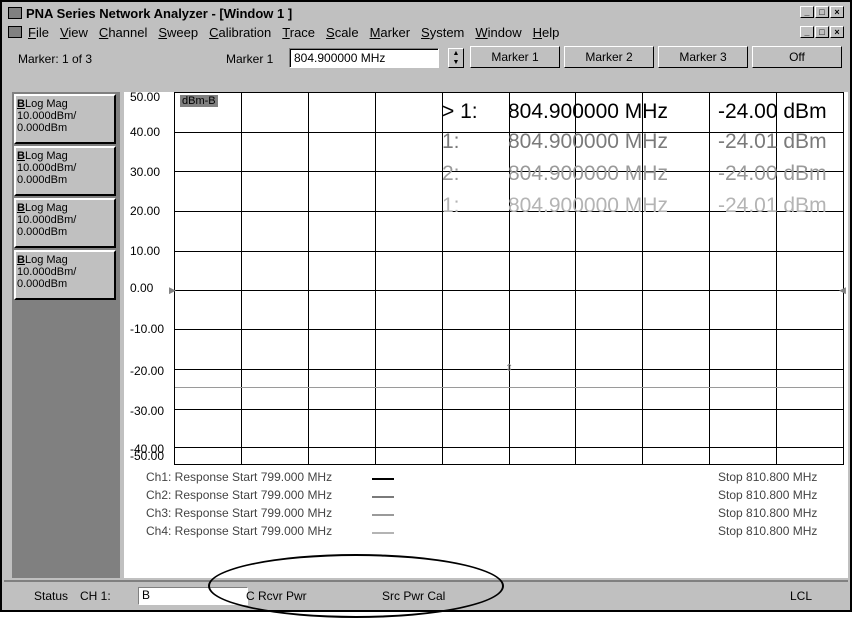  I want to click on marker-count: Marker: 1 of 3, so click(55, 59).